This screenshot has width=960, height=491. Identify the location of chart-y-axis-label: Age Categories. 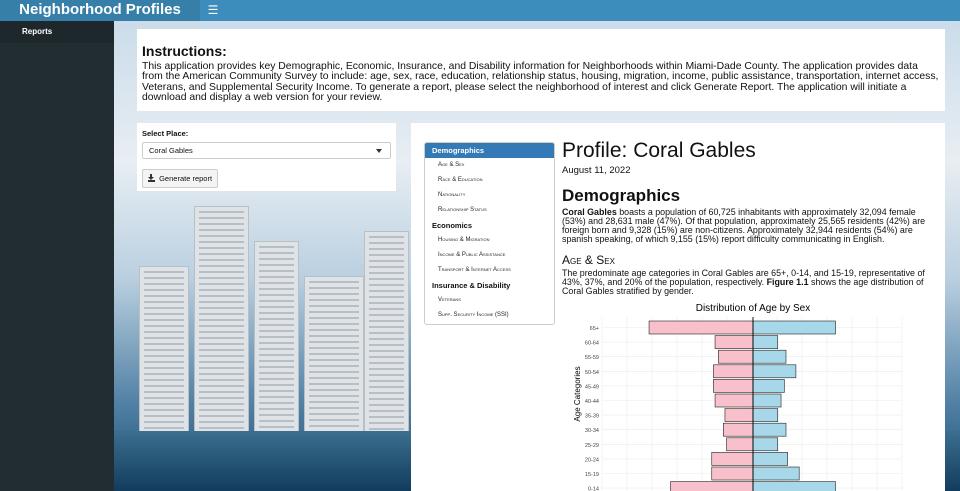
(577, 393).